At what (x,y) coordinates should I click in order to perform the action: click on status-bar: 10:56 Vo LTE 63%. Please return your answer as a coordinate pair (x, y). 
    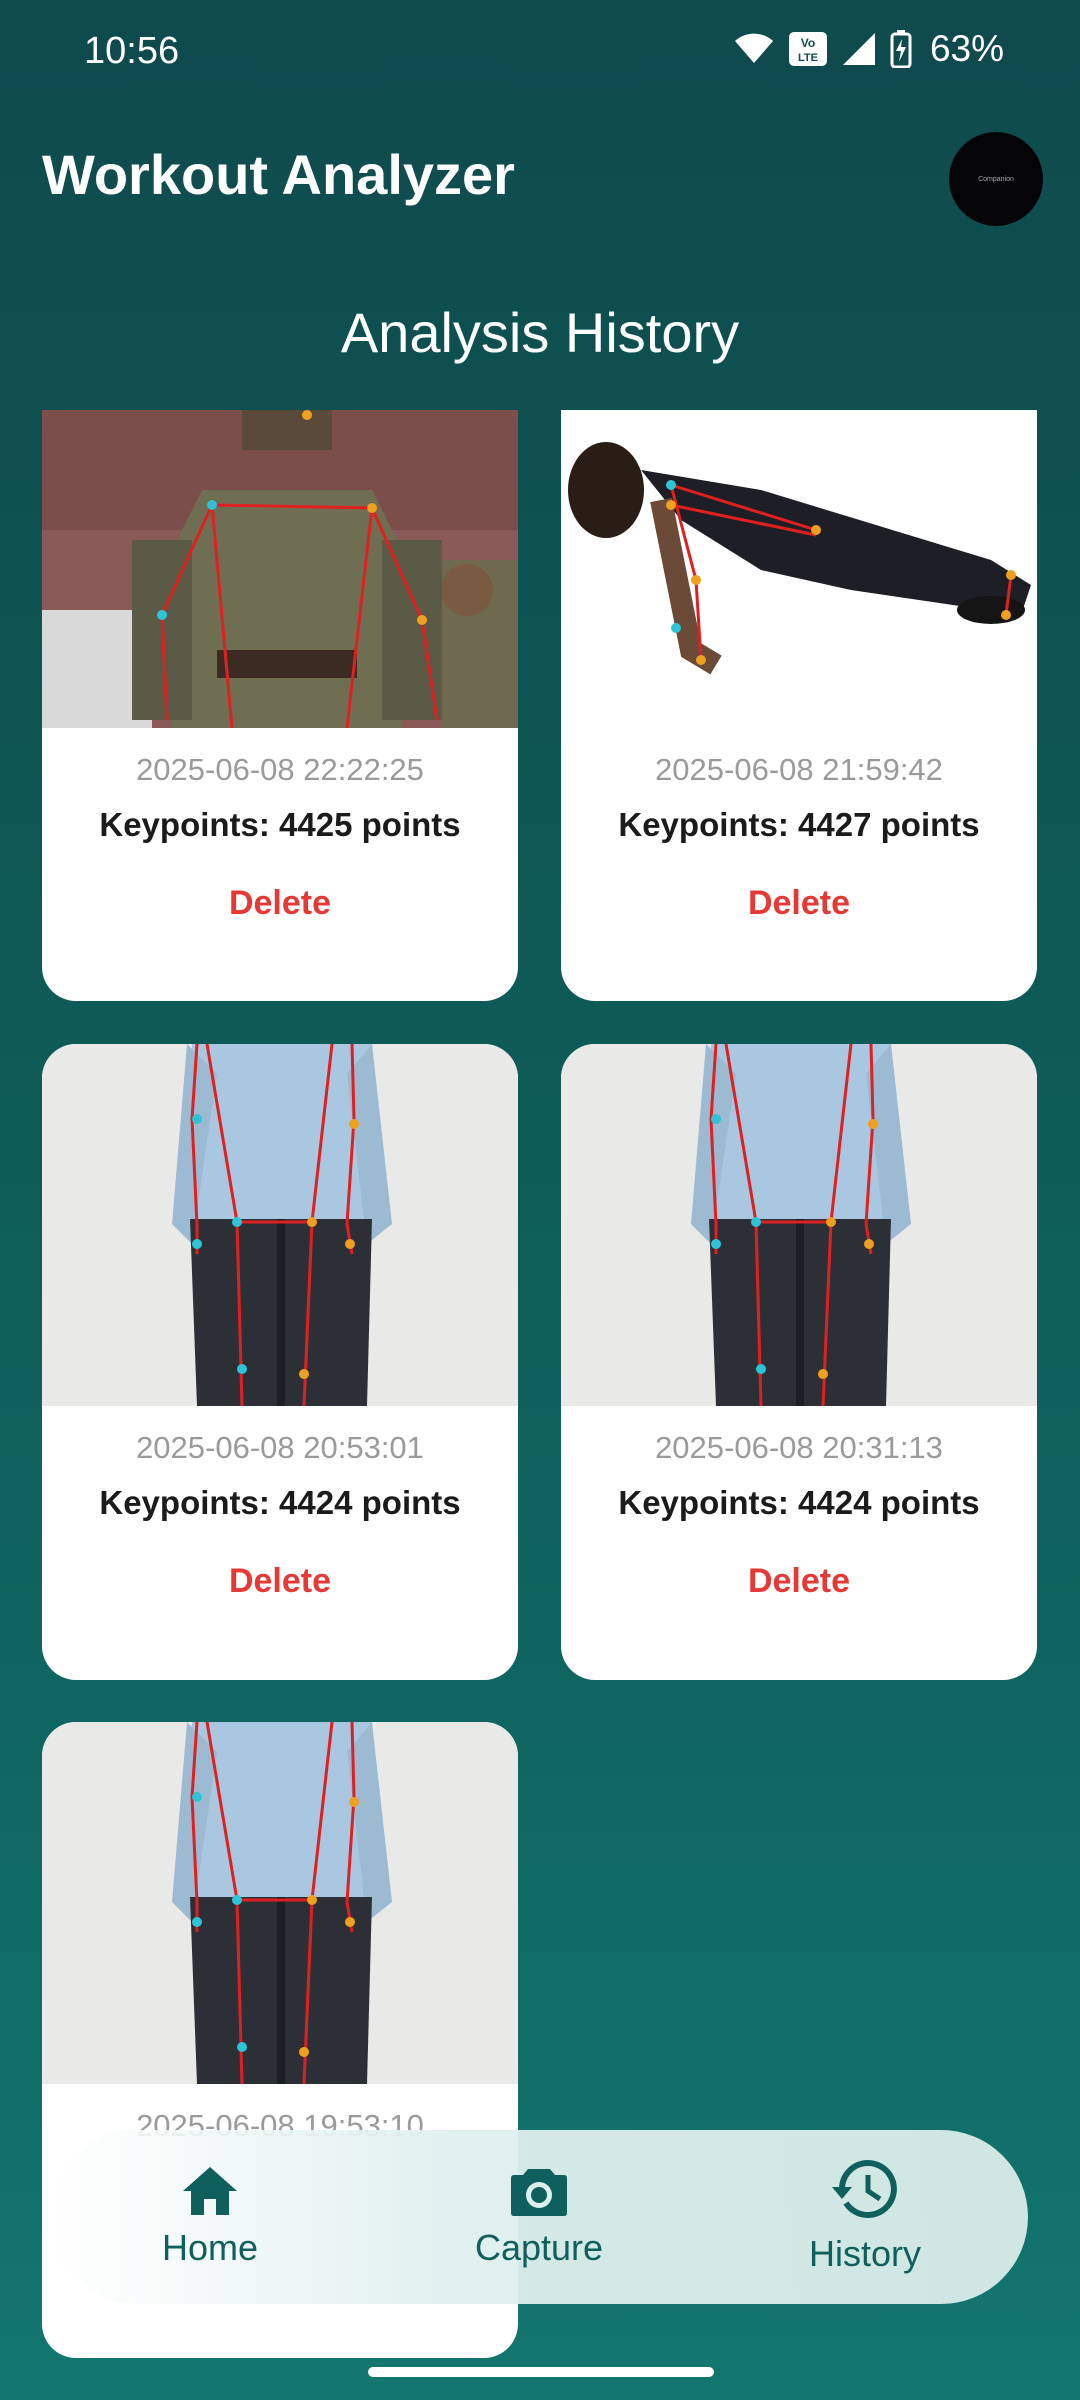
    Looking at the image, I should click on (540, 50).